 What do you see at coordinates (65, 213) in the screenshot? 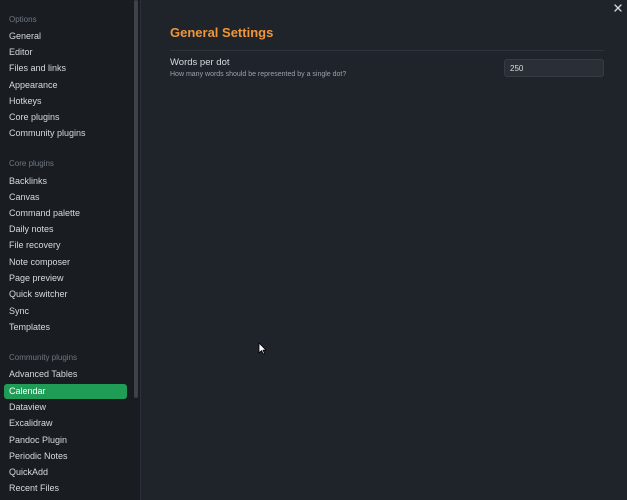
I see `sidebar-item-command-palette: Command palette` at bounding box center [65, 213].